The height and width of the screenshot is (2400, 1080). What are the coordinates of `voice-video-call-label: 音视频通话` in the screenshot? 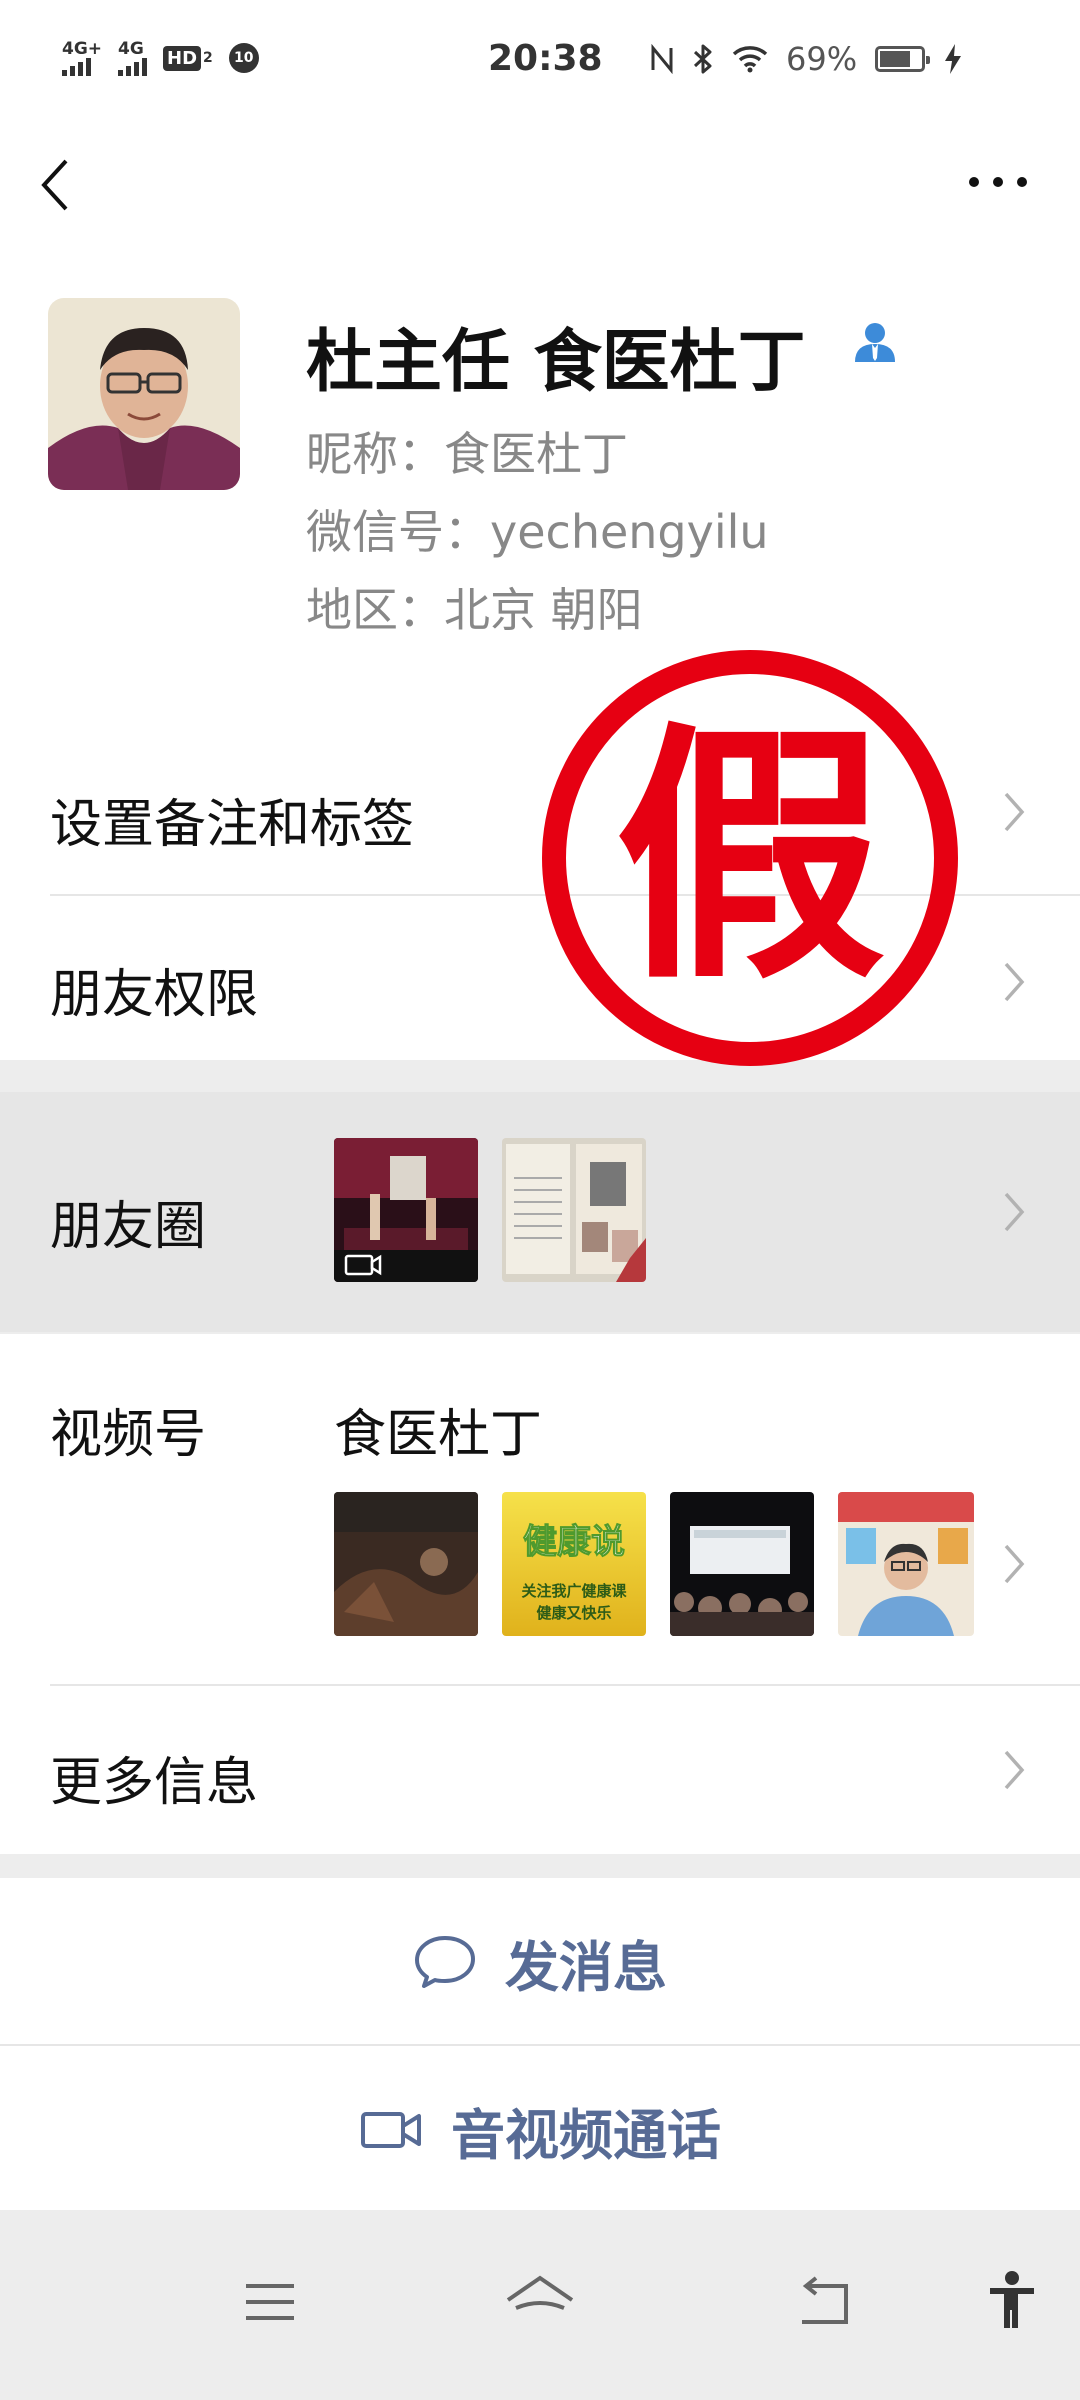 It's located at (586, 2135).